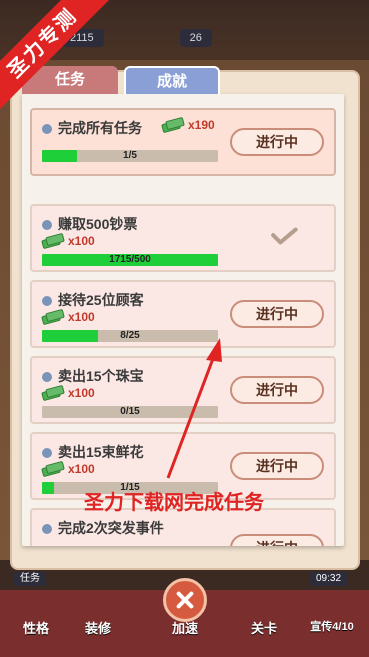 Image resolution: width=369 pixels, height=657 pixels. What do you see at coordinates (201, 125) in the screenshot?
I see `reward-amount: x190` at bounding box center [201, 125].